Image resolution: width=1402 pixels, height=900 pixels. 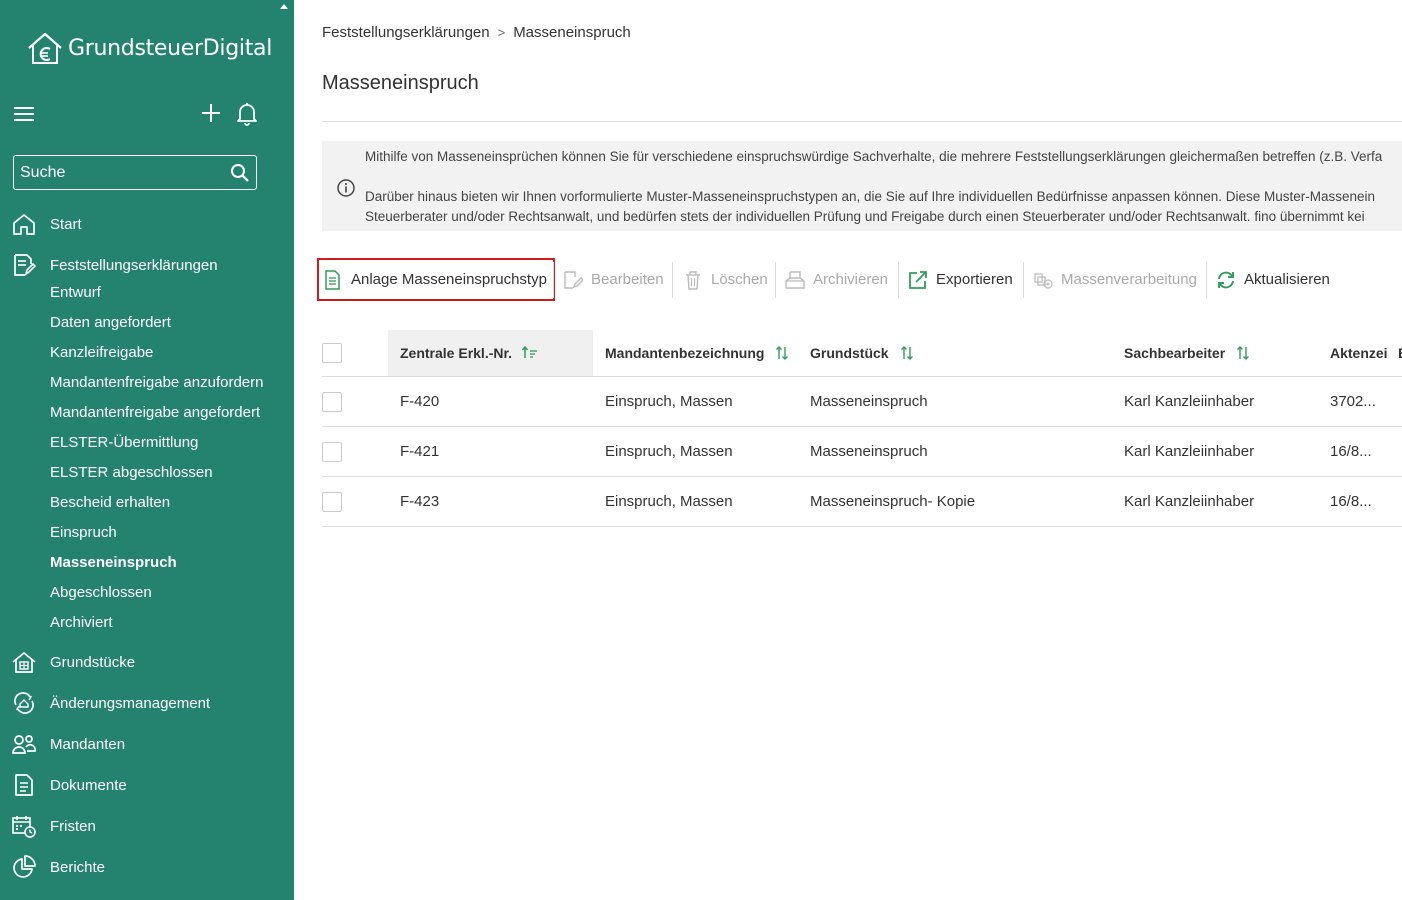 I want to click on cell-grundstueck: Masseneinspruch, so click(x=869, y=451).